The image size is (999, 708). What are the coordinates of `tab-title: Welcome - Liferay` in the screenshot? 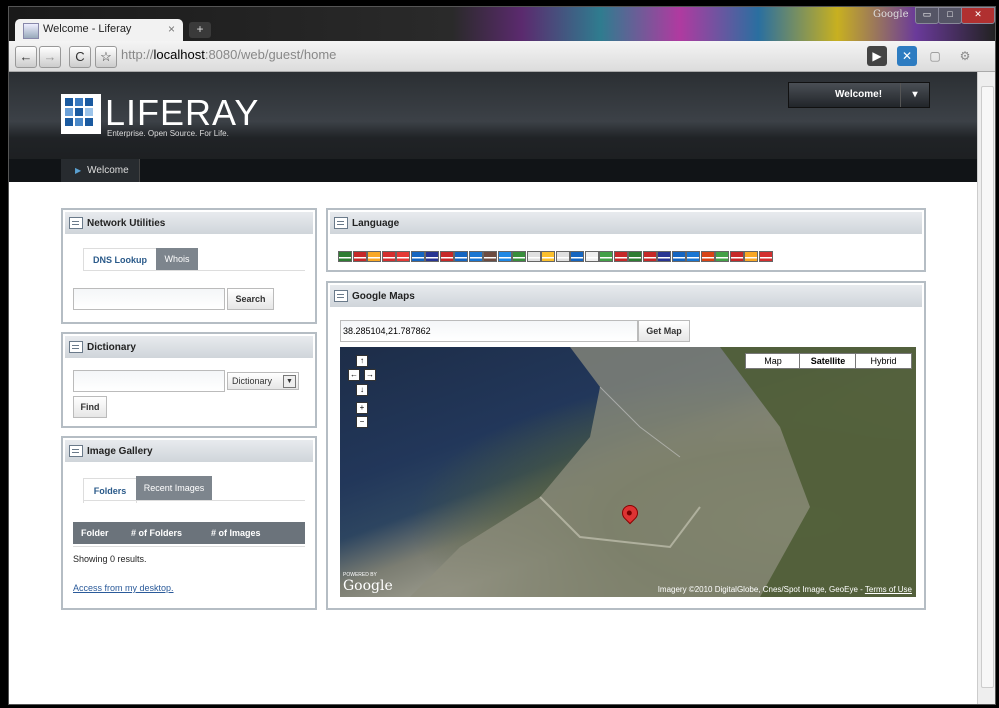 It's located at (87, 29).